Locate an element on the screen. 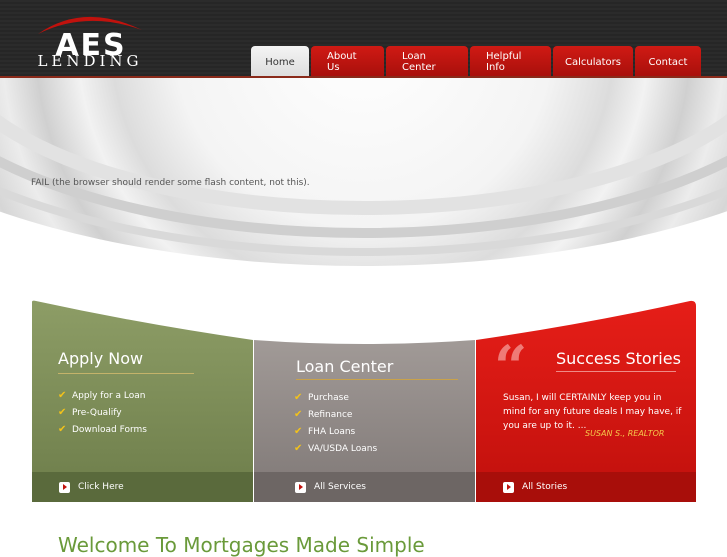  loan-item-label: Refinance is located at coordinates (330, 414).